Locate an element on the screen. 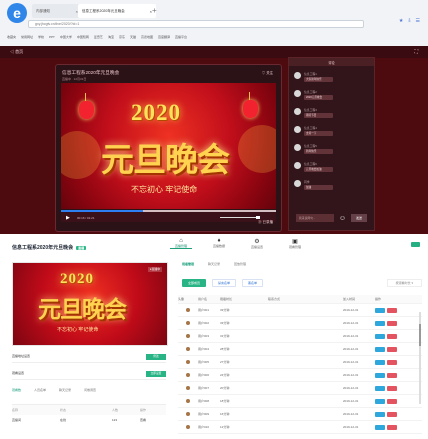 The width and height of the screenshot is (428, 439). bookmark-item: 天猫 is located at coordinates (133, 37).